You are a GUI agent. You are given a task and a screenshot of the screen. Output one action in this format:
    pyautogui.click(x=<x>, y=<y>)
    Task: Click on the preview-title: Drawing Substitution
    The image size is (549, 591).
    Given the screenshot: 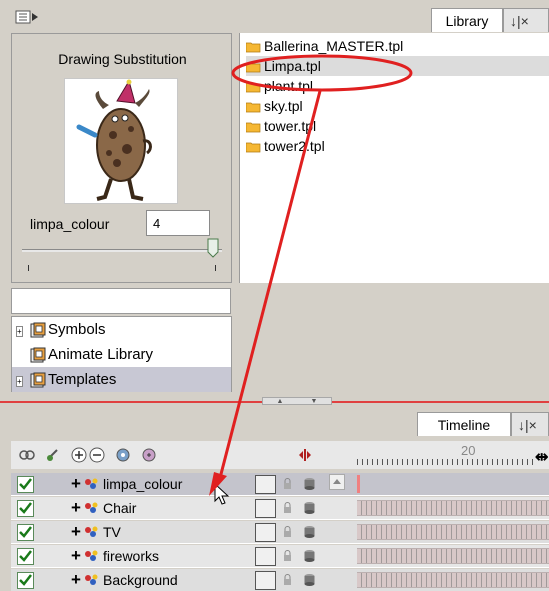 What is the action you would take?
    pyautogui.click(x=122, y=59)
    